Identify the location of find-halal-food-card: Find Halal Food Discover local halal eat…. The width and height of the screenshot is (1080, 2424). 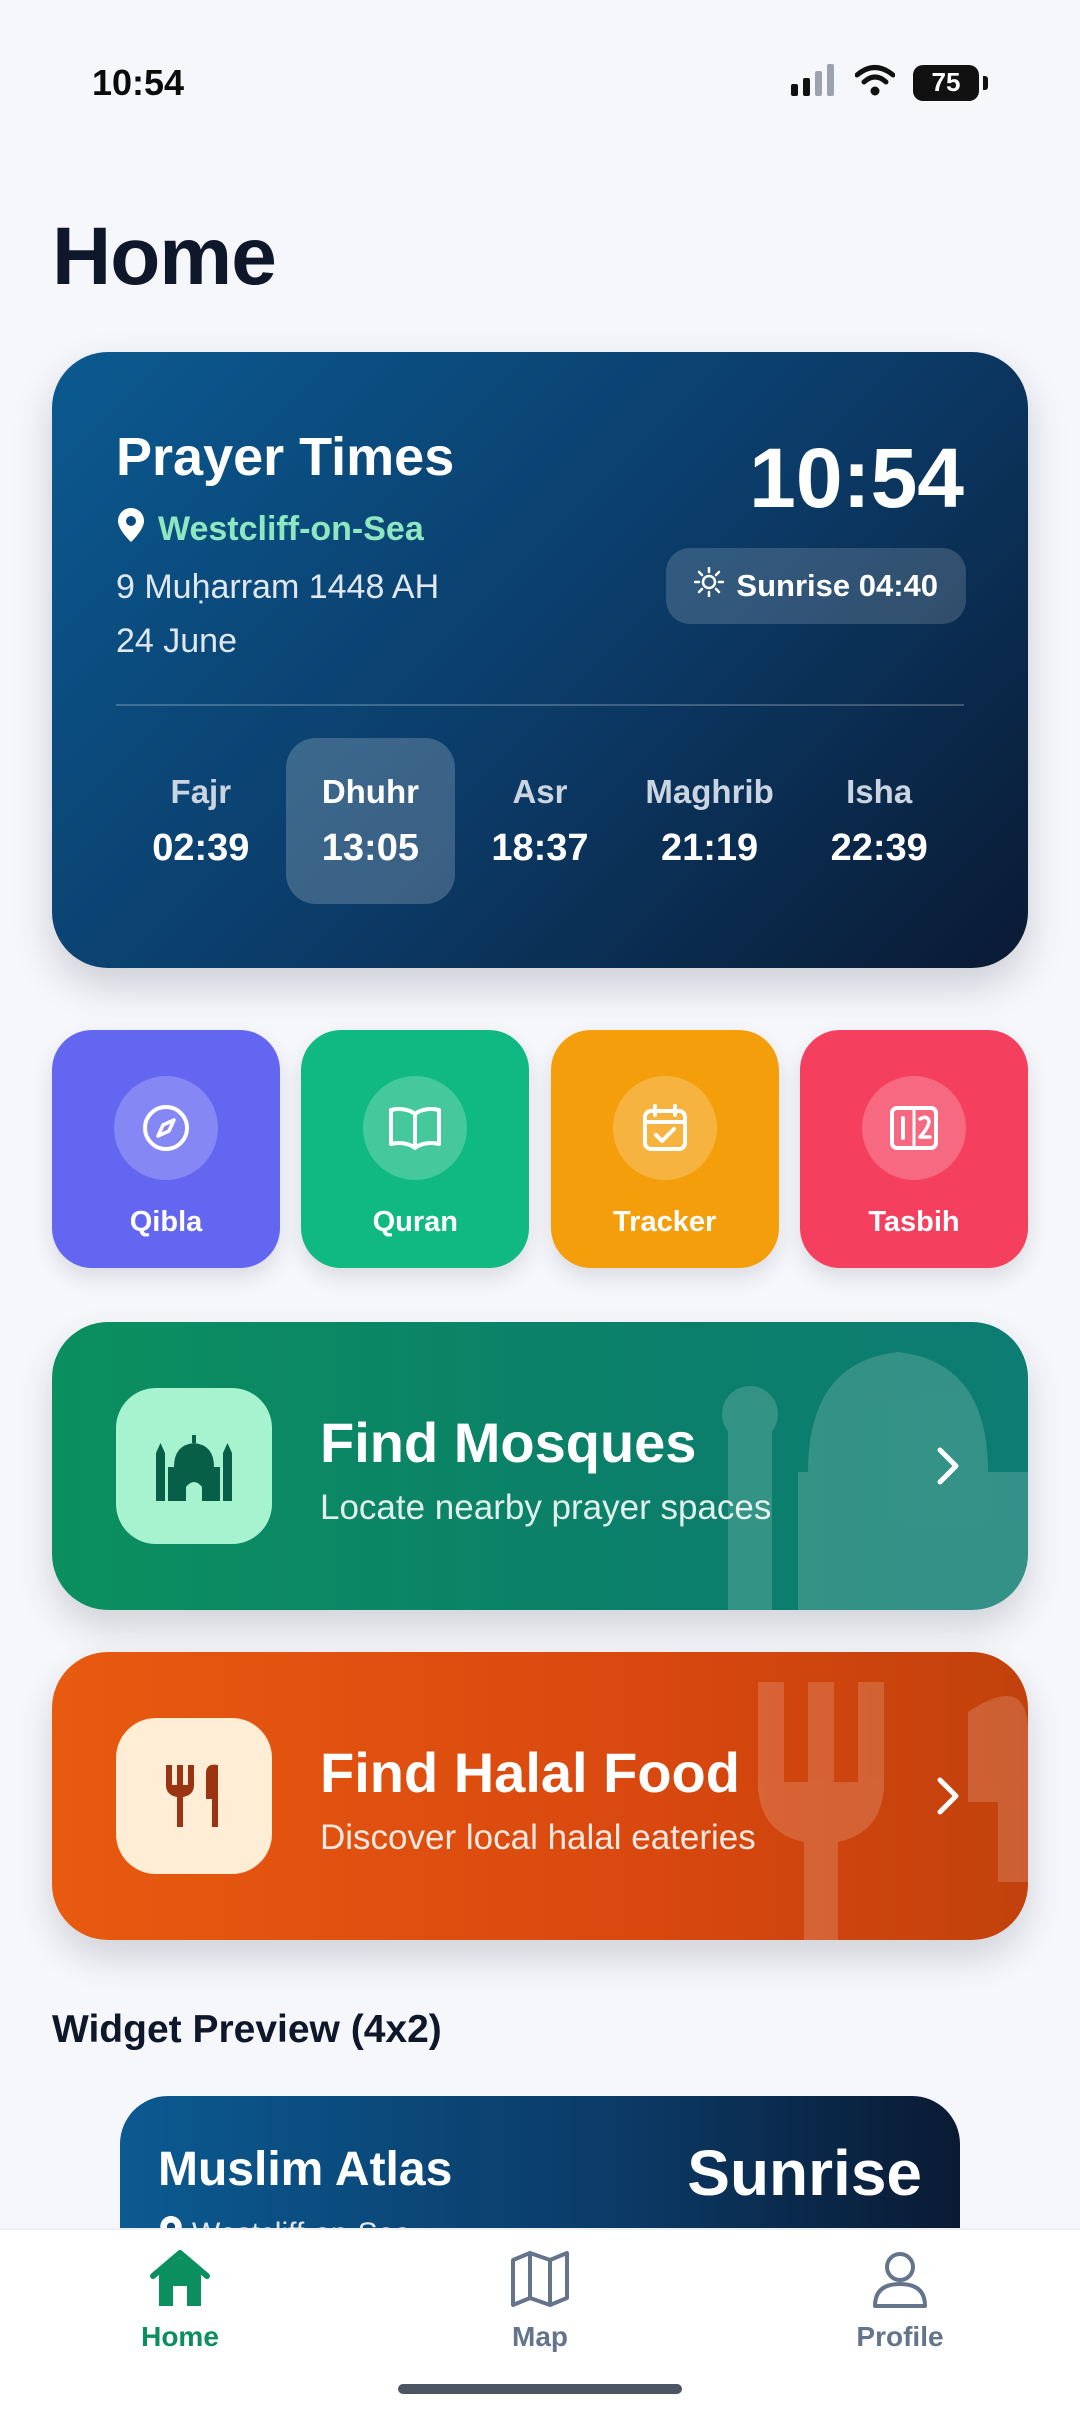
(540, 1796).